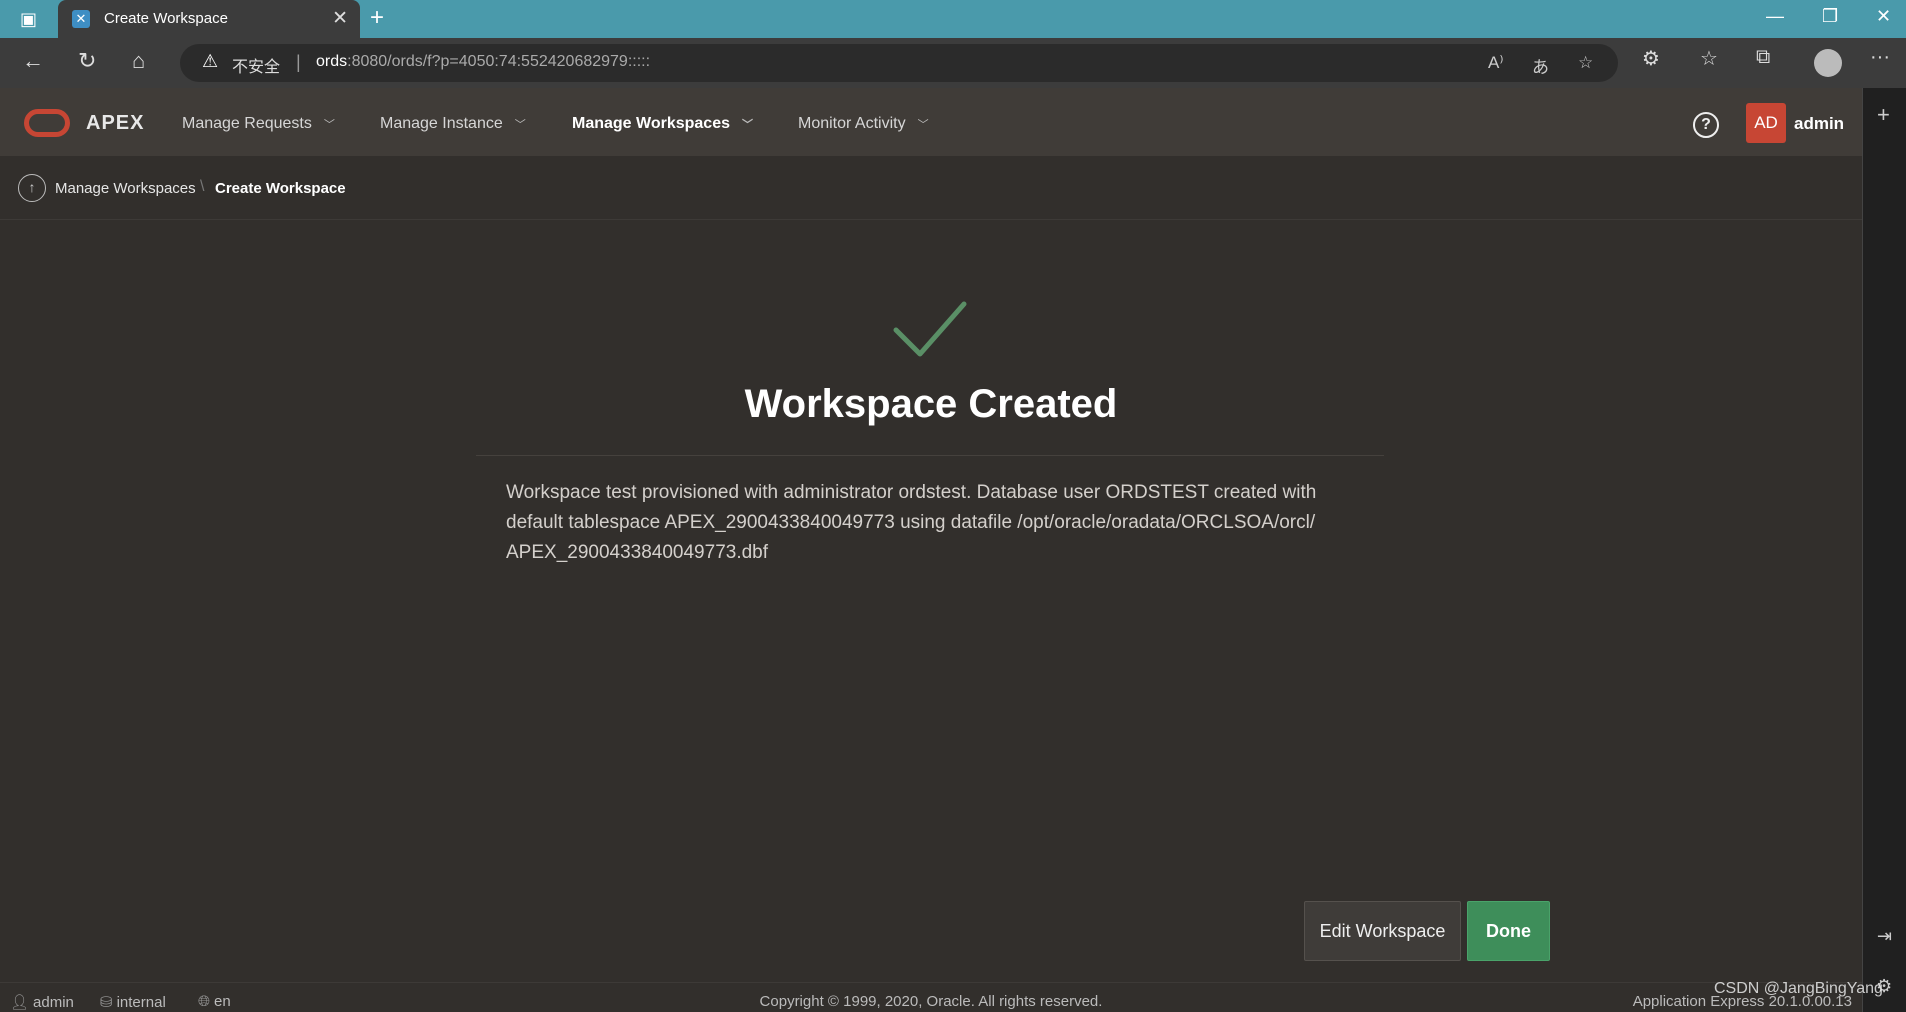 This screenshot has width=1906, height=1012. What do you see at coordinates (47, 123) in the screenshot?
I see `oracle-logo-icon` at bounding box center [47, 123].